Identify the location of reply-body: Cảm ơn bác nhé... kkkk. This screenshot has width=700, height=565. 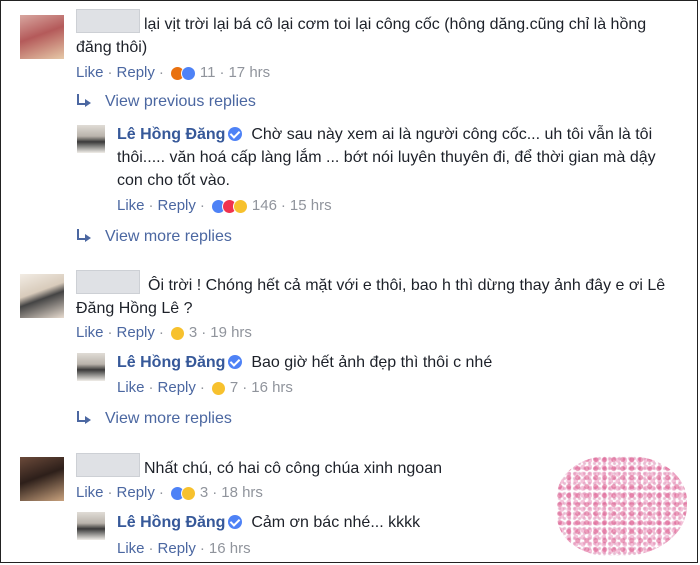
(336, 522).